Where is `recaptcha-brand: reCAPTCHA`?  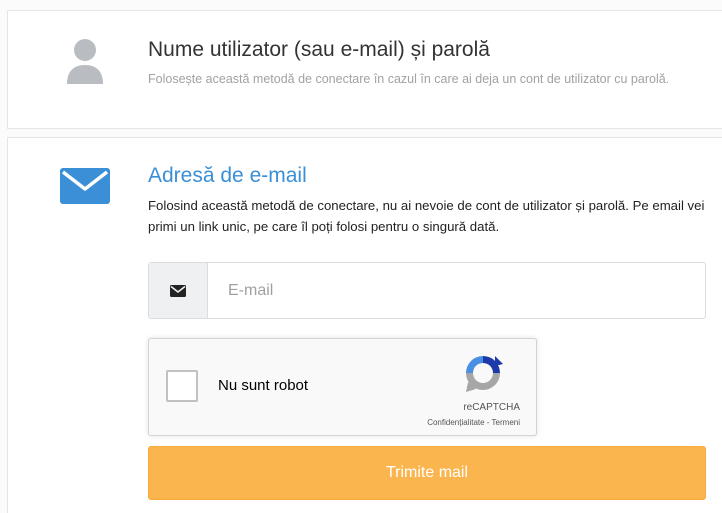
recaptcha-brand: reCAPTCHA is located at coordinates (491, 407).